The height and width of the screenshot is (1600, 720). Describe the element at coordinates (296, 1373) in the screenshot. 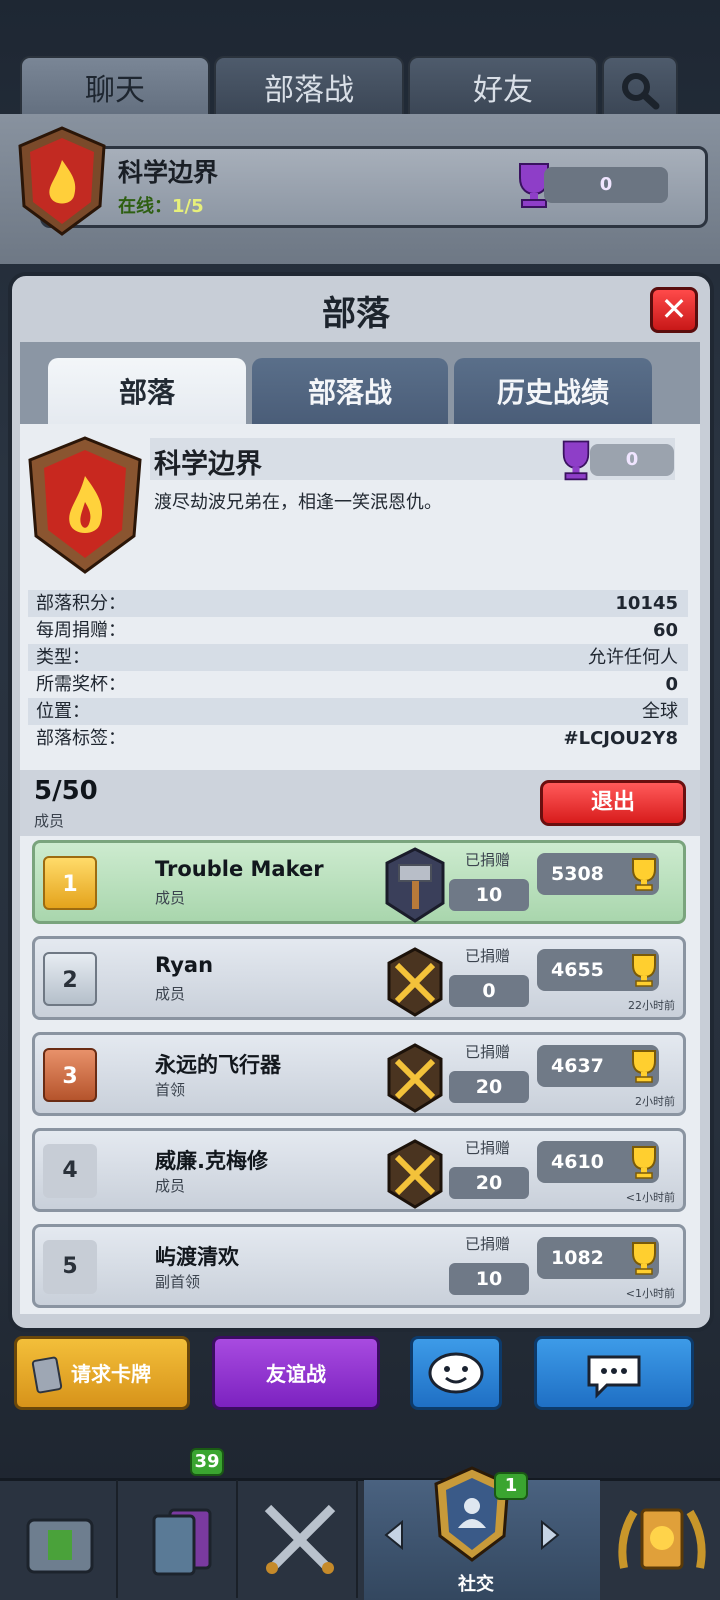

I see `friendly-battle-button: 友谊战` at that location.